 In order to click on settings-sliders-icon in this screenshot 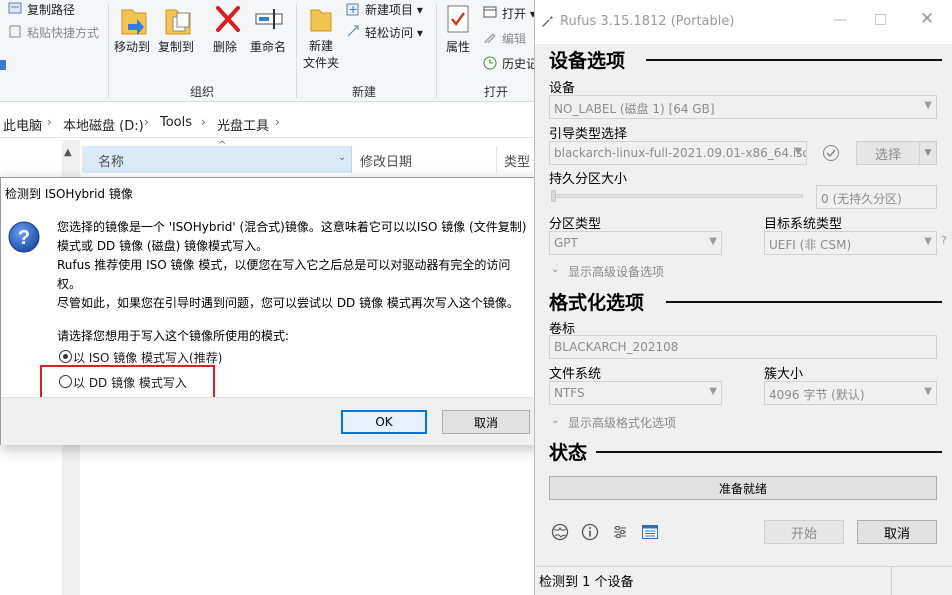, I will do `click(620, 533)`.